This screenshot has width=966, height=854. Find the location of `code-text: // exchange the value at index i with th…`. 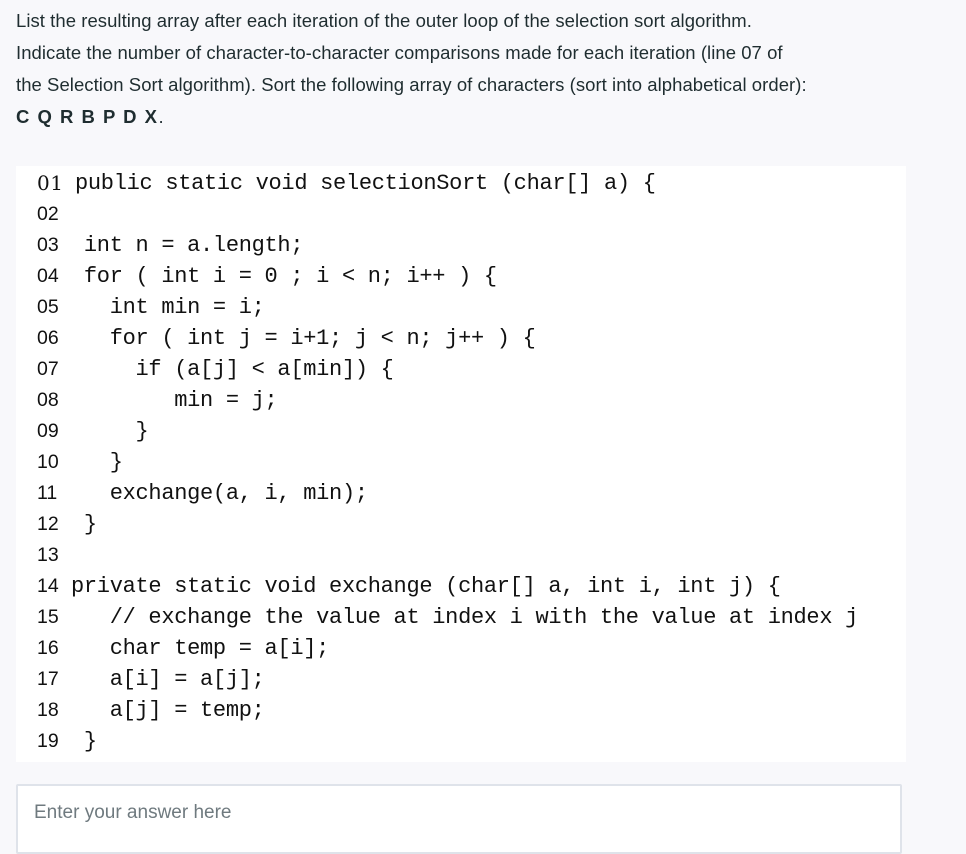

code-text: // exchange the value at index i with th… is located at coordinates (465, 617).